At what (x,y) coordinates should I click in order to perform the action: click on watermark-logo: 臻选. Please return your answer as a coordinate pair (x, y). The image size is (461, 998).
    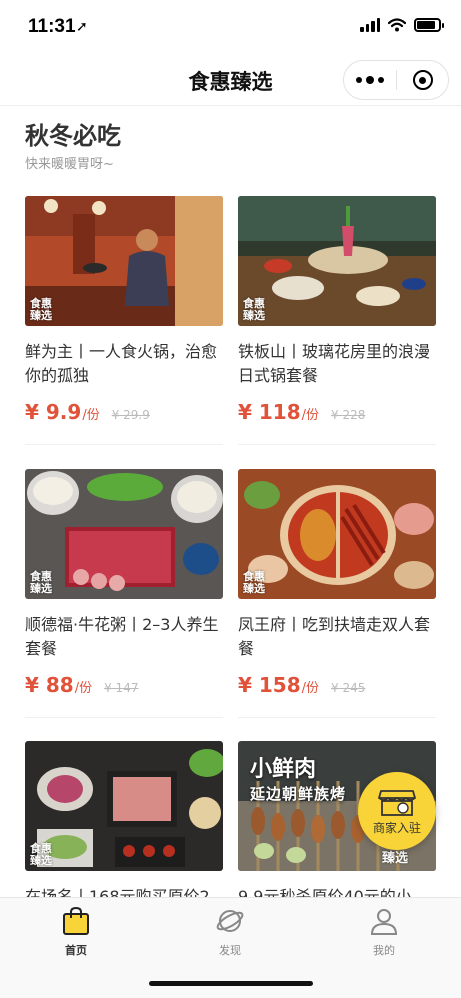
    Looking at the image, I should click on (394, 858).